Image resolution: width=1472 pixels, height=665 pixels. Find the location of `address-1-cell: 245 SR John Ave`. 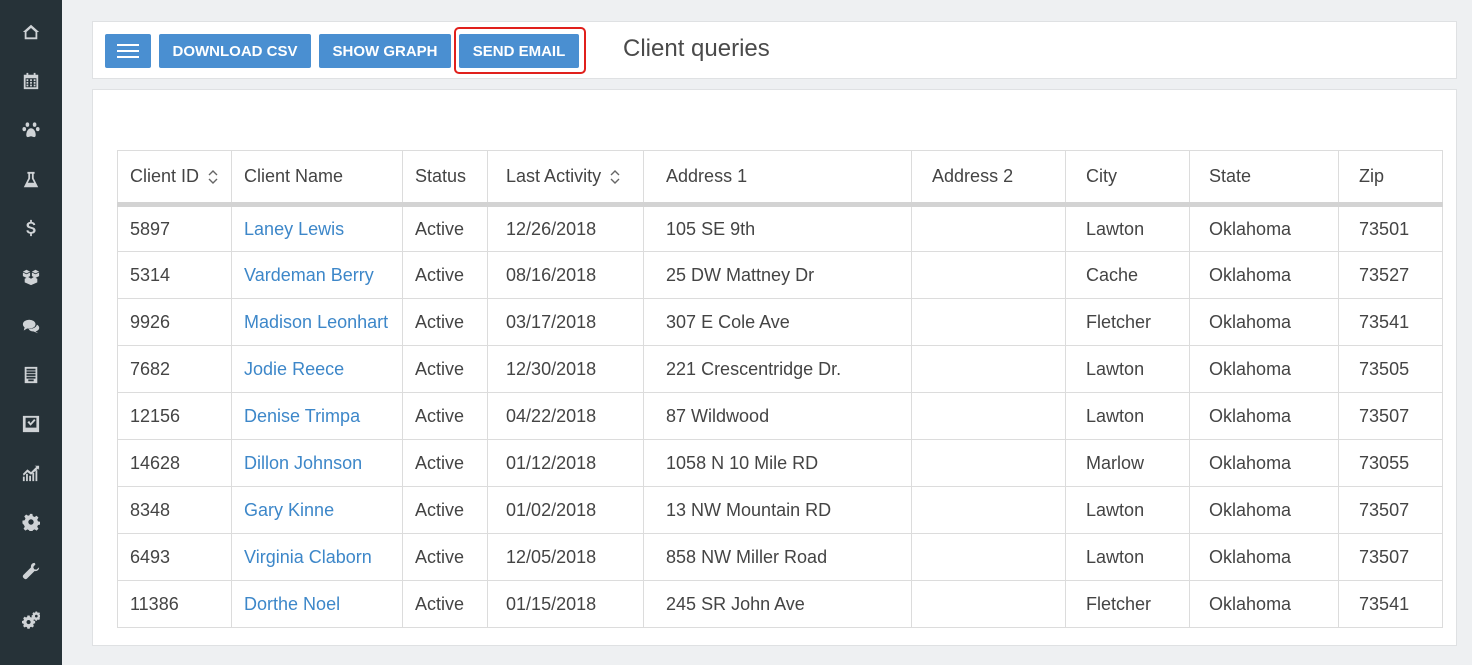

address-1-cell: 245 SR John Ave is located at coordinates (778, 604).